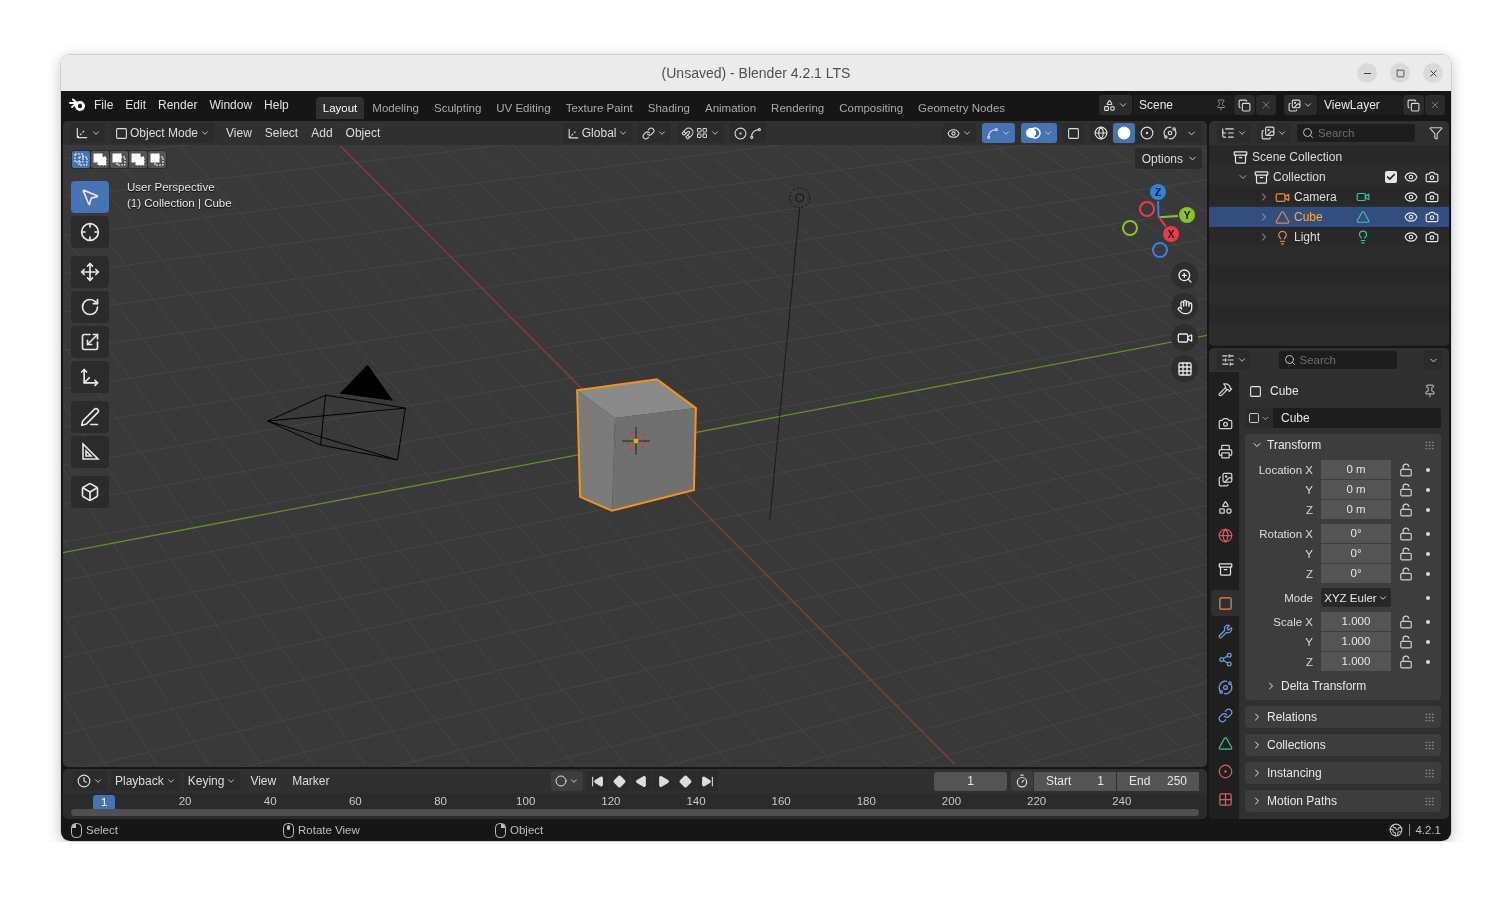 The width and height of the screenshot is (1512, 908). What do you see at coordinates (866, 801) in the screenshot?
I see `frame-number: 180` at bounding box center [866, 801].